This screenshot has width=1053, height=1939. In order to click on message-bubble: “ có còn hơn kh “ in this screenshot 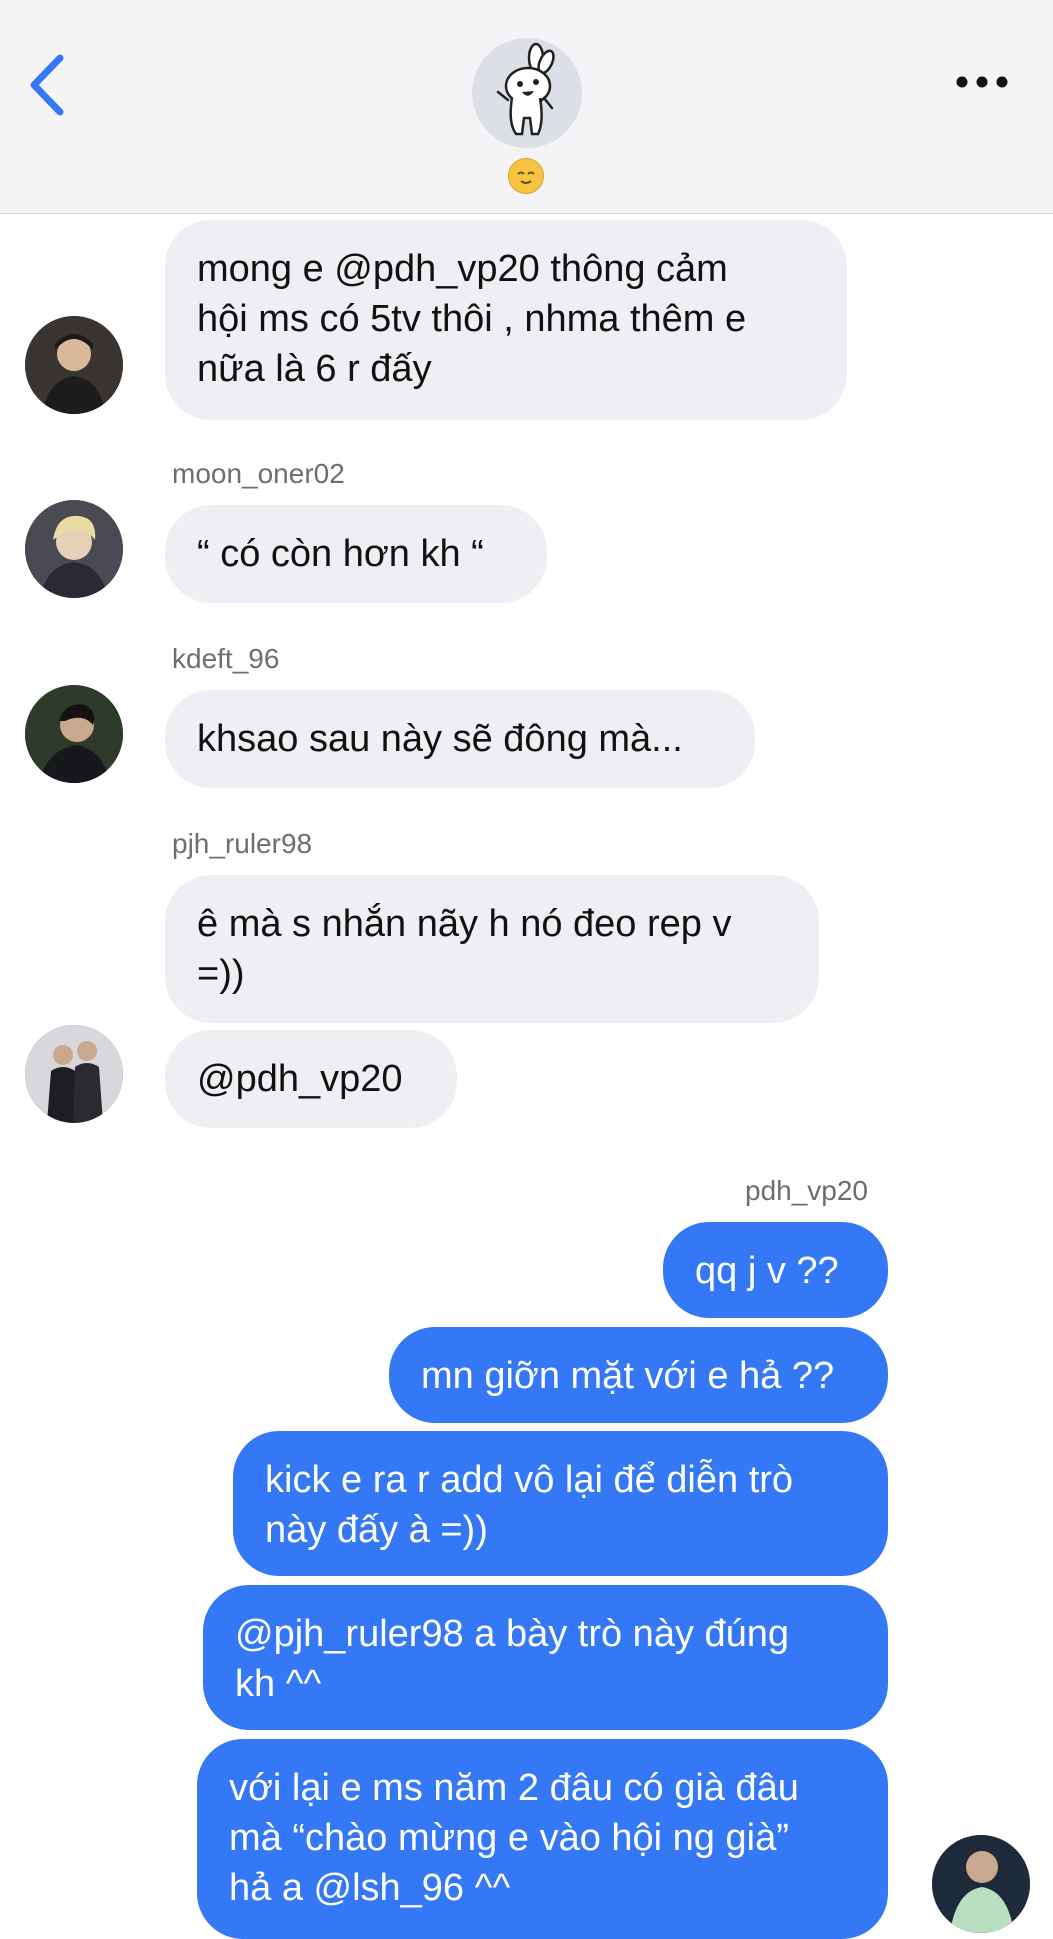, I will do `click(356, 554)`.